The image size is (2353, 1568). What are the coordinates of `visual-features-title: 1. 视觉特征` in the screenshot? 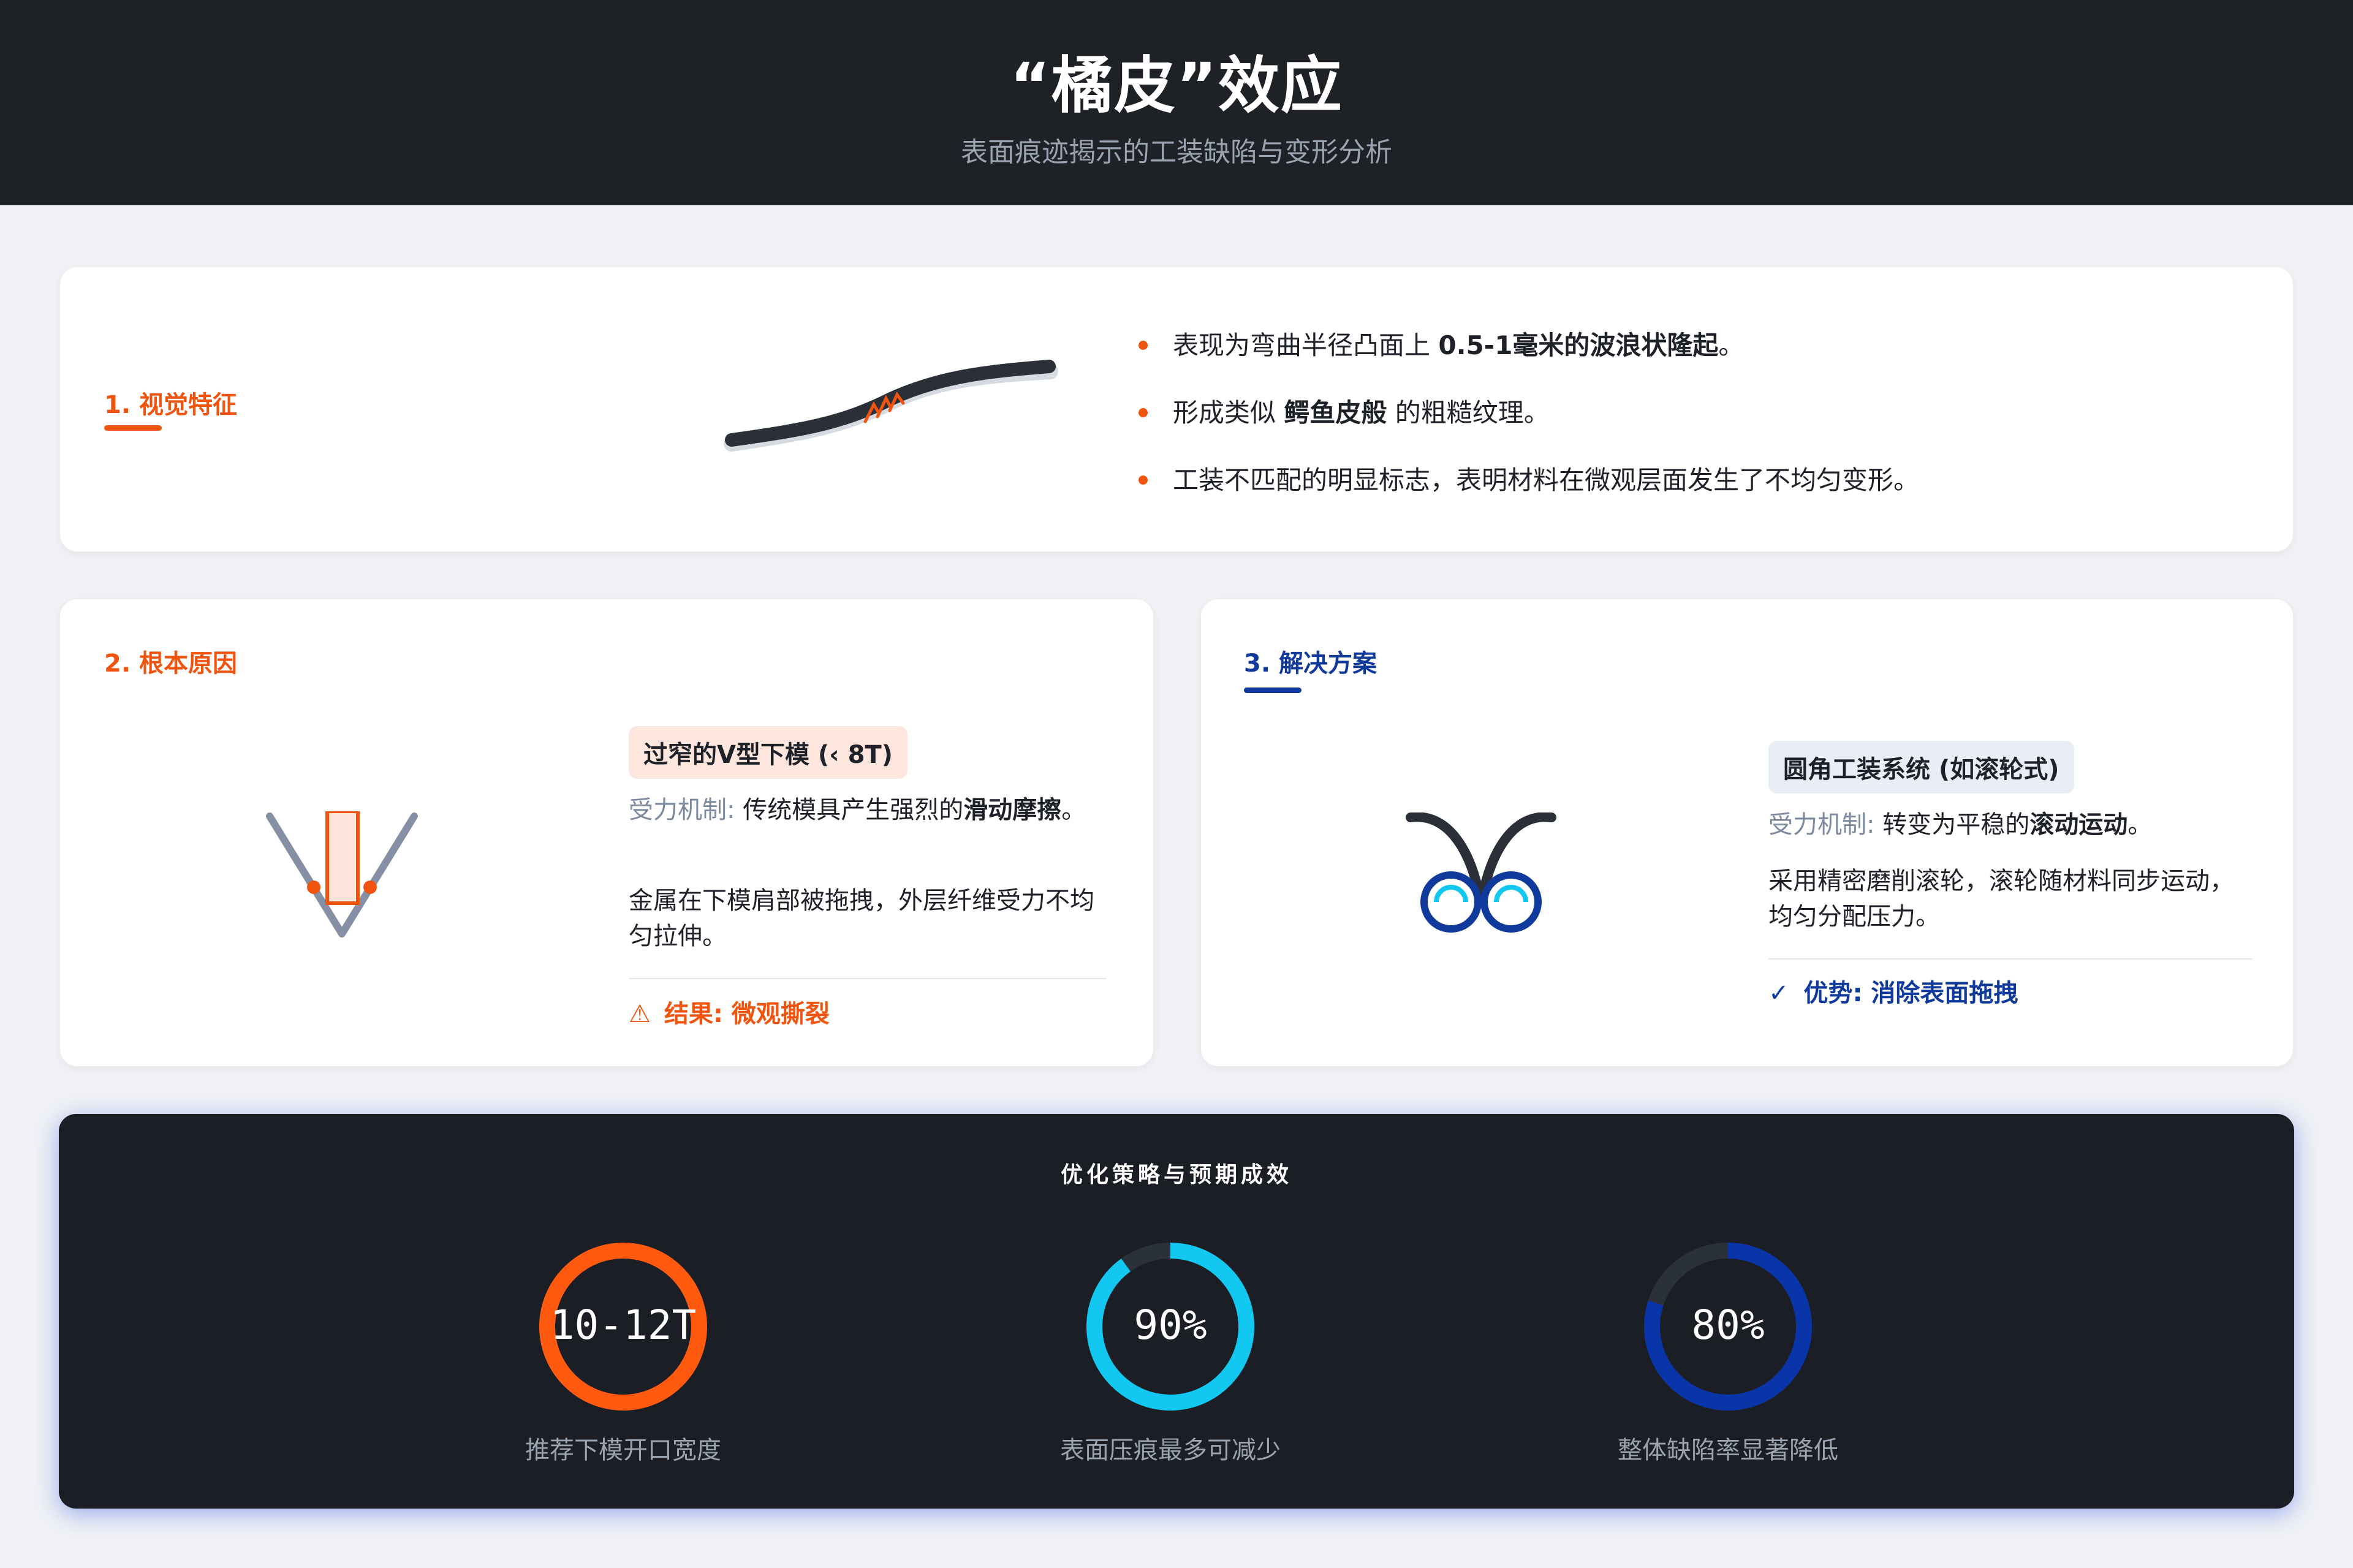 It's located at (171, 405).